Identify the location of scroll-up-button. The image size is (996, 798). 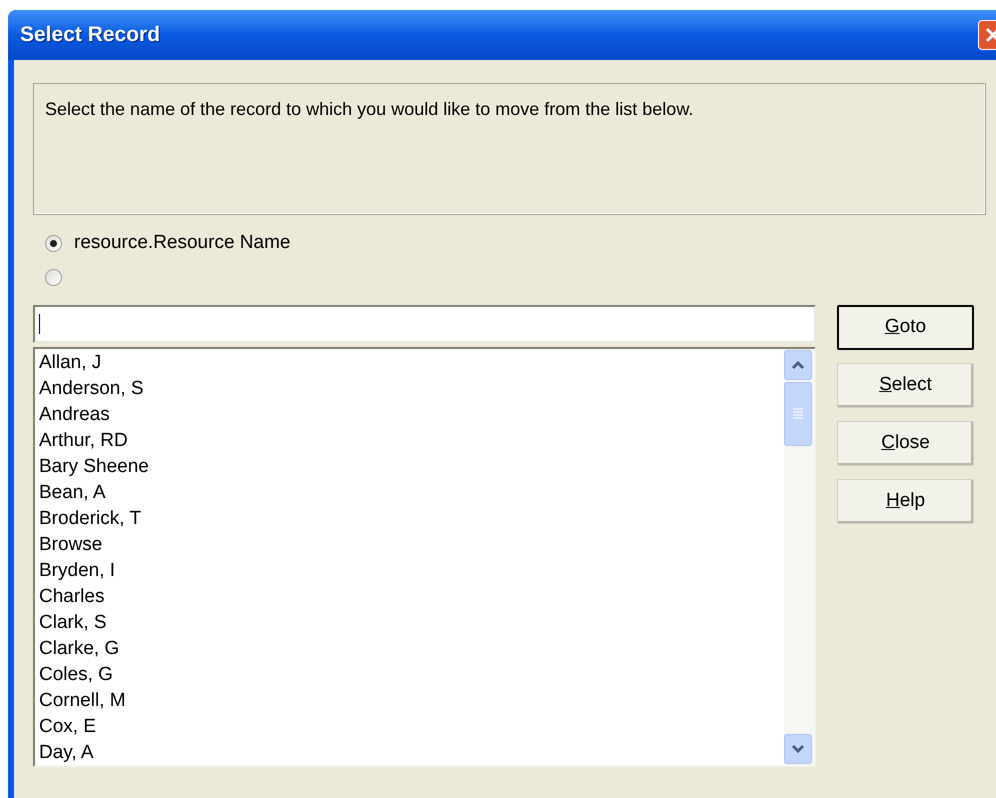
(798, 365).